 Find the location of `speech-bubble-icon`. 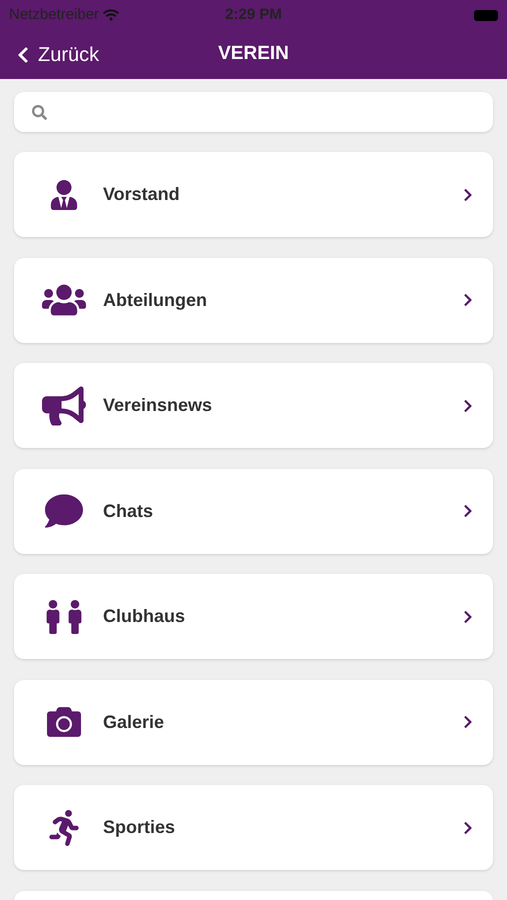

speech-bubble-icon is located at coordinates (64, 511).